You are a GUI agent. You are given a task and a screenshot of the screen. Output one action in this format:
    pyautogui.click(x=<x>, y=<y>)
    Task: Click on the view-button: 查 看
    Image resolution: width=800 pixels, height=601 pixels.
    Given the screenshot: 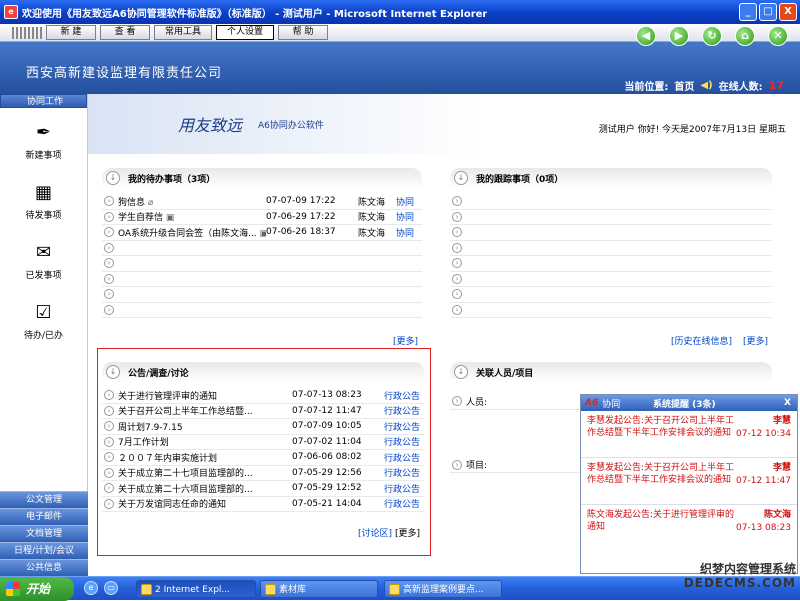 What is the action you would take?
    pyautogui.click(x=125, y=32)
    